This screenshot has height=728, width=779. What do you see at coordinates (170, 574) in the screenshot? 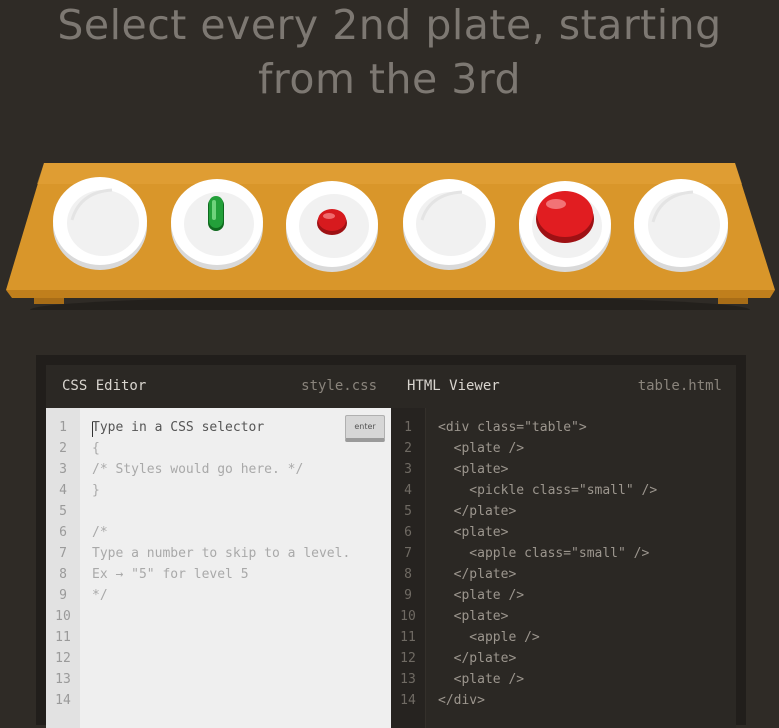
I see `code-line: Ex → "5" for level 5` at bounding box center [170, 574].